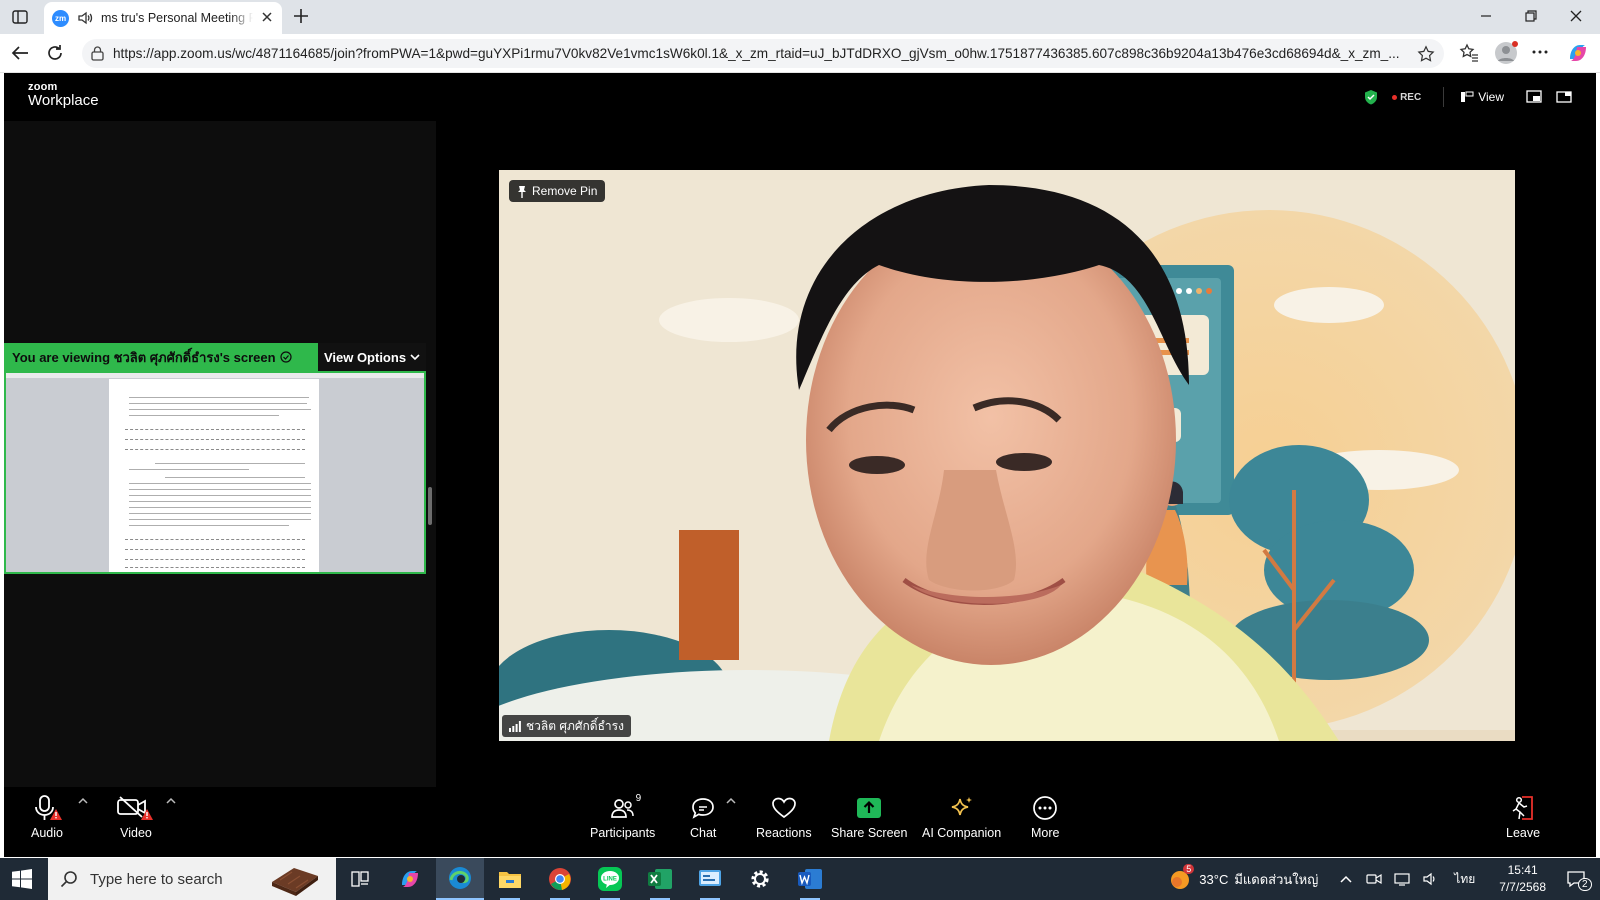  I want to click on copilot-icon, so click(1578, 53).